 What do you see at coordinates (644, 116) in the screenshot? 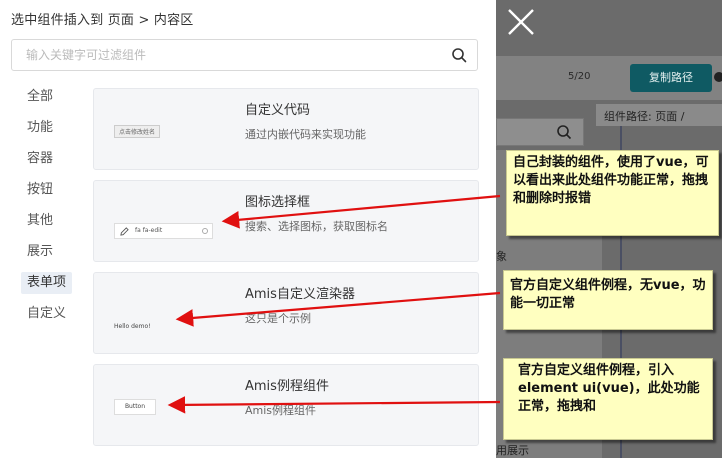
I see `component-path: 组件路径: 页面 /` at bounding box center [644, 116].